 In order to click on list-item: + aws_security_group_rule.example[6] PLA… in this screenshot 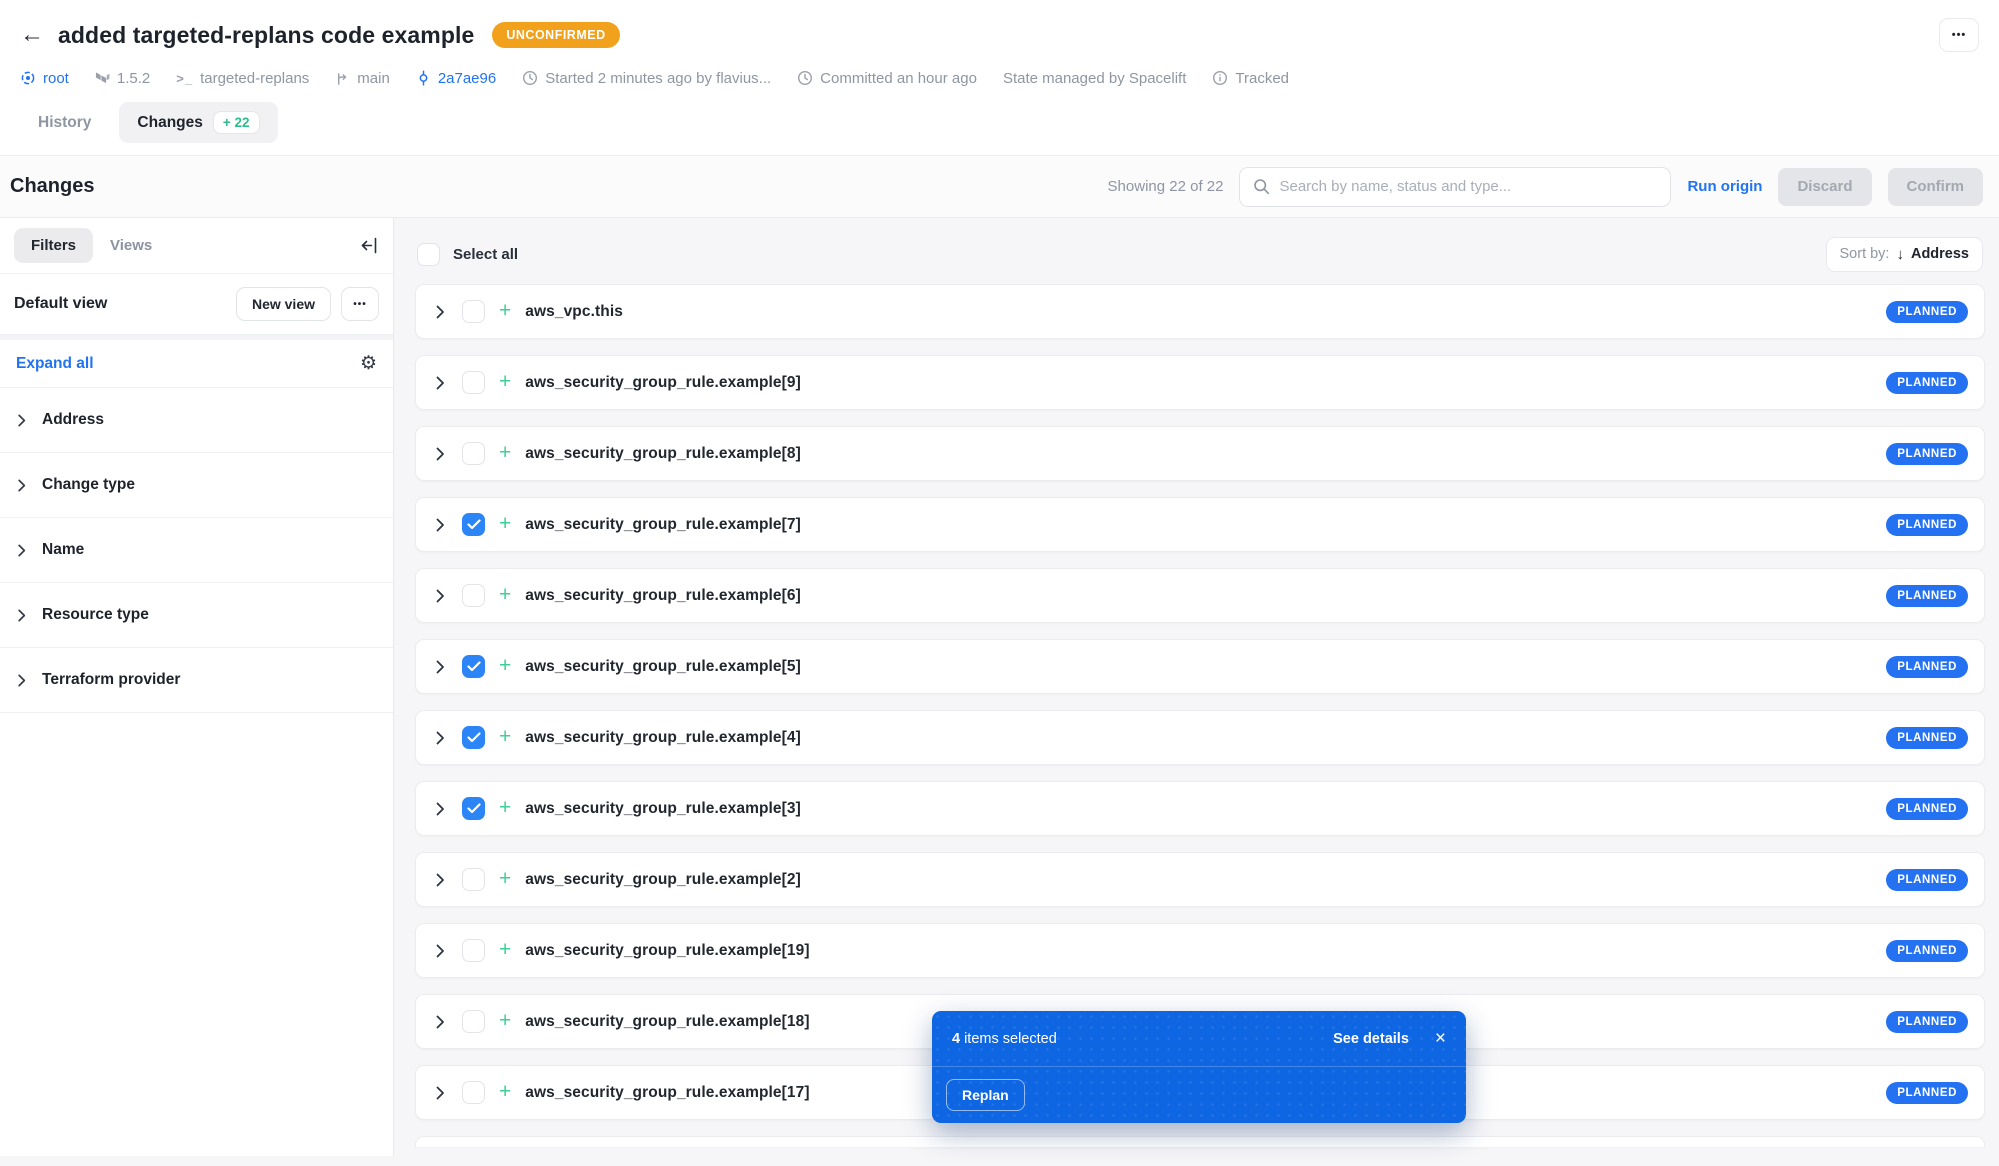, I will do `click(1200, 595)`.